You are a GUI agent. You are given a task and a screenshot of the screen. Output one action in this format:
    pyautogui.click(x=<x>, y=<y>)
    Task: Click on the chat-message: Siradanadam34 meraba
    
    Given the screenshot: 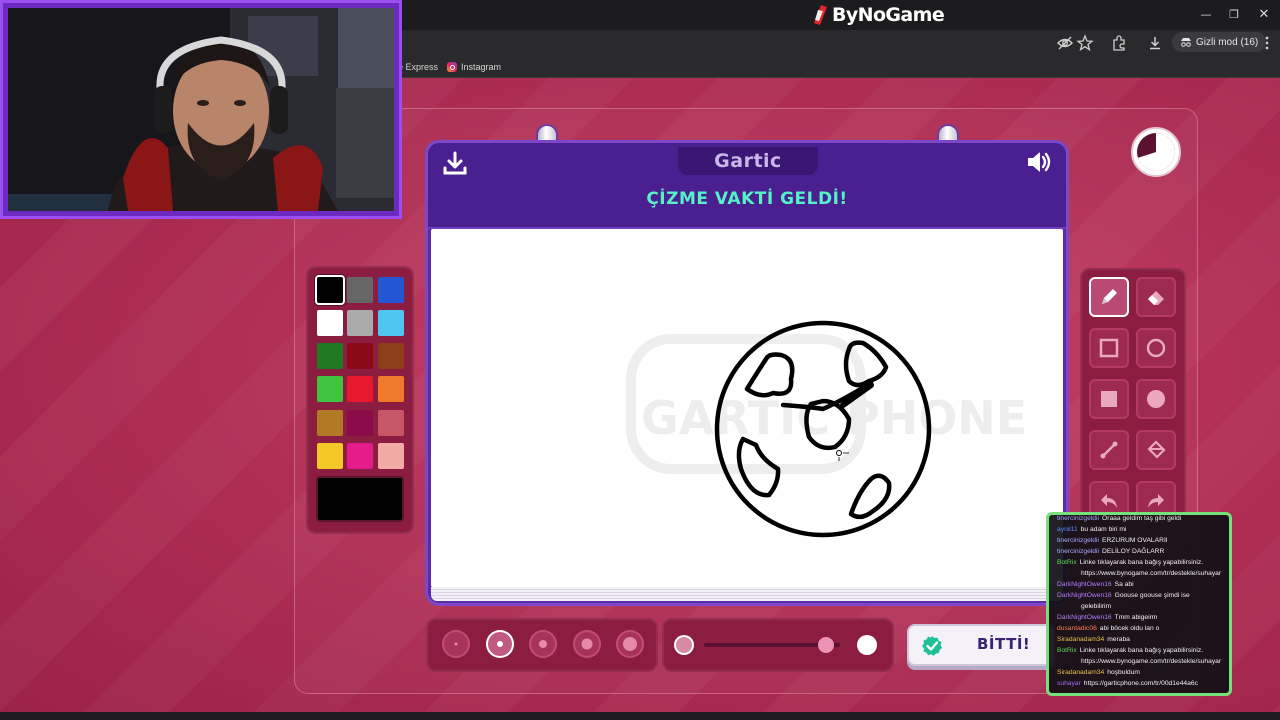 What is the action you would take?
    pyautogui.click(x=1143, y=639)
    